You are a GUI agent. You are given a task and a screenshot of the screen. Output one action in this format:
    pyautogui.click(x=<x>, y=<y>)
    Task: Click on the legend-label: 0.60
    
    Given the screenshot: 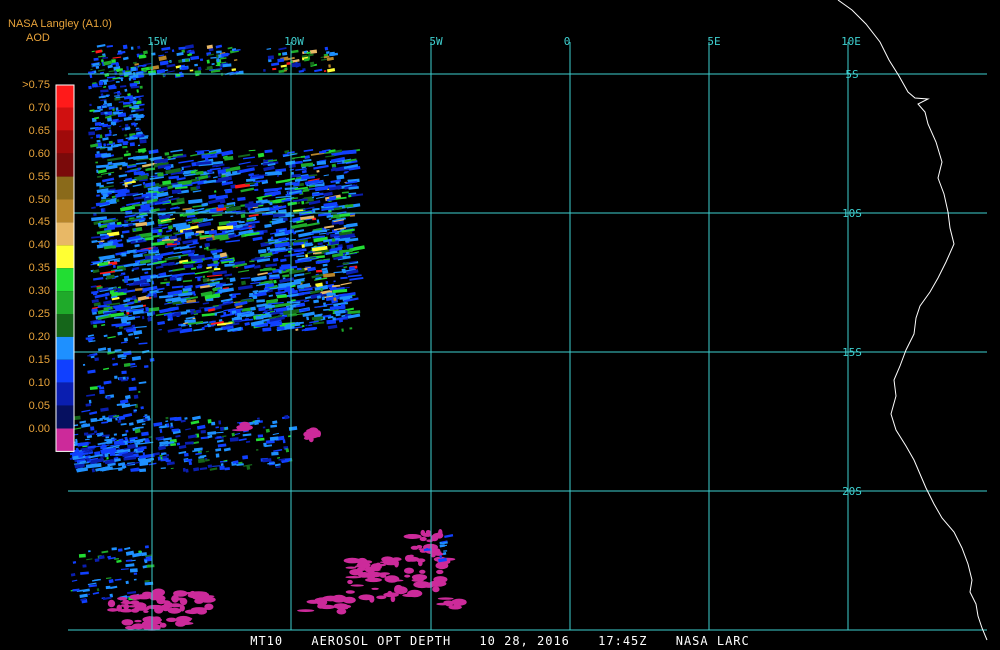 What is the action you would take?
    pyautogui.click(x=39, y=153)
    